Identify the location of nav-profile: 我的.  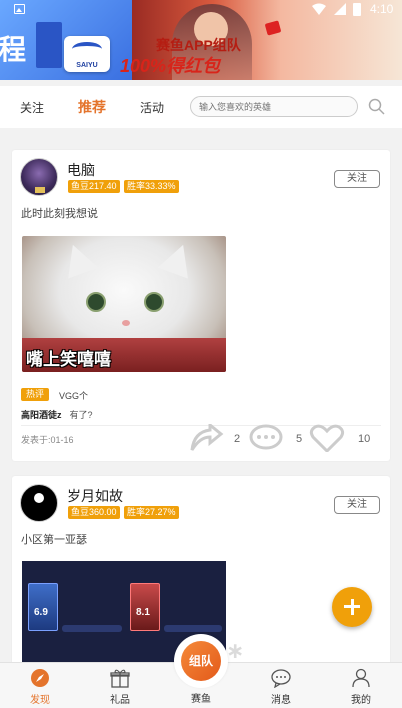
(361, 685).